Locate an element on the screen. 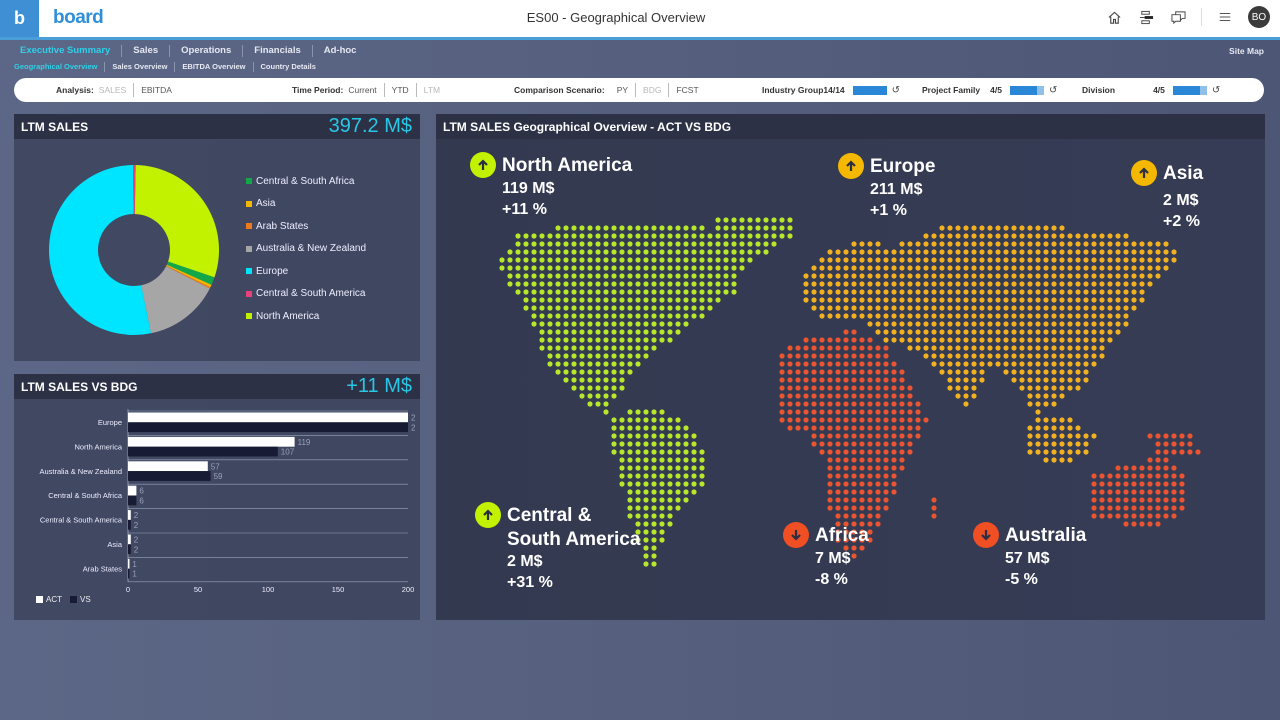 Image resolution: width=1280 pixels, height=720 pixels. legend-item-vs: VS is located at coordinates (80, 599).